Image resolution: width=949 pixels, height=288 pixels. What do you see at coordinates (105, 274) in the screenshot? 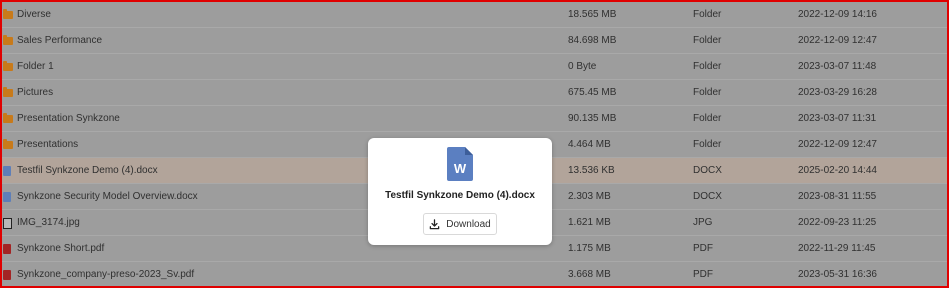
I see `file-name: Synkzone_company-preso-2023_Sv.pdf` at bounding box center [105, 274].